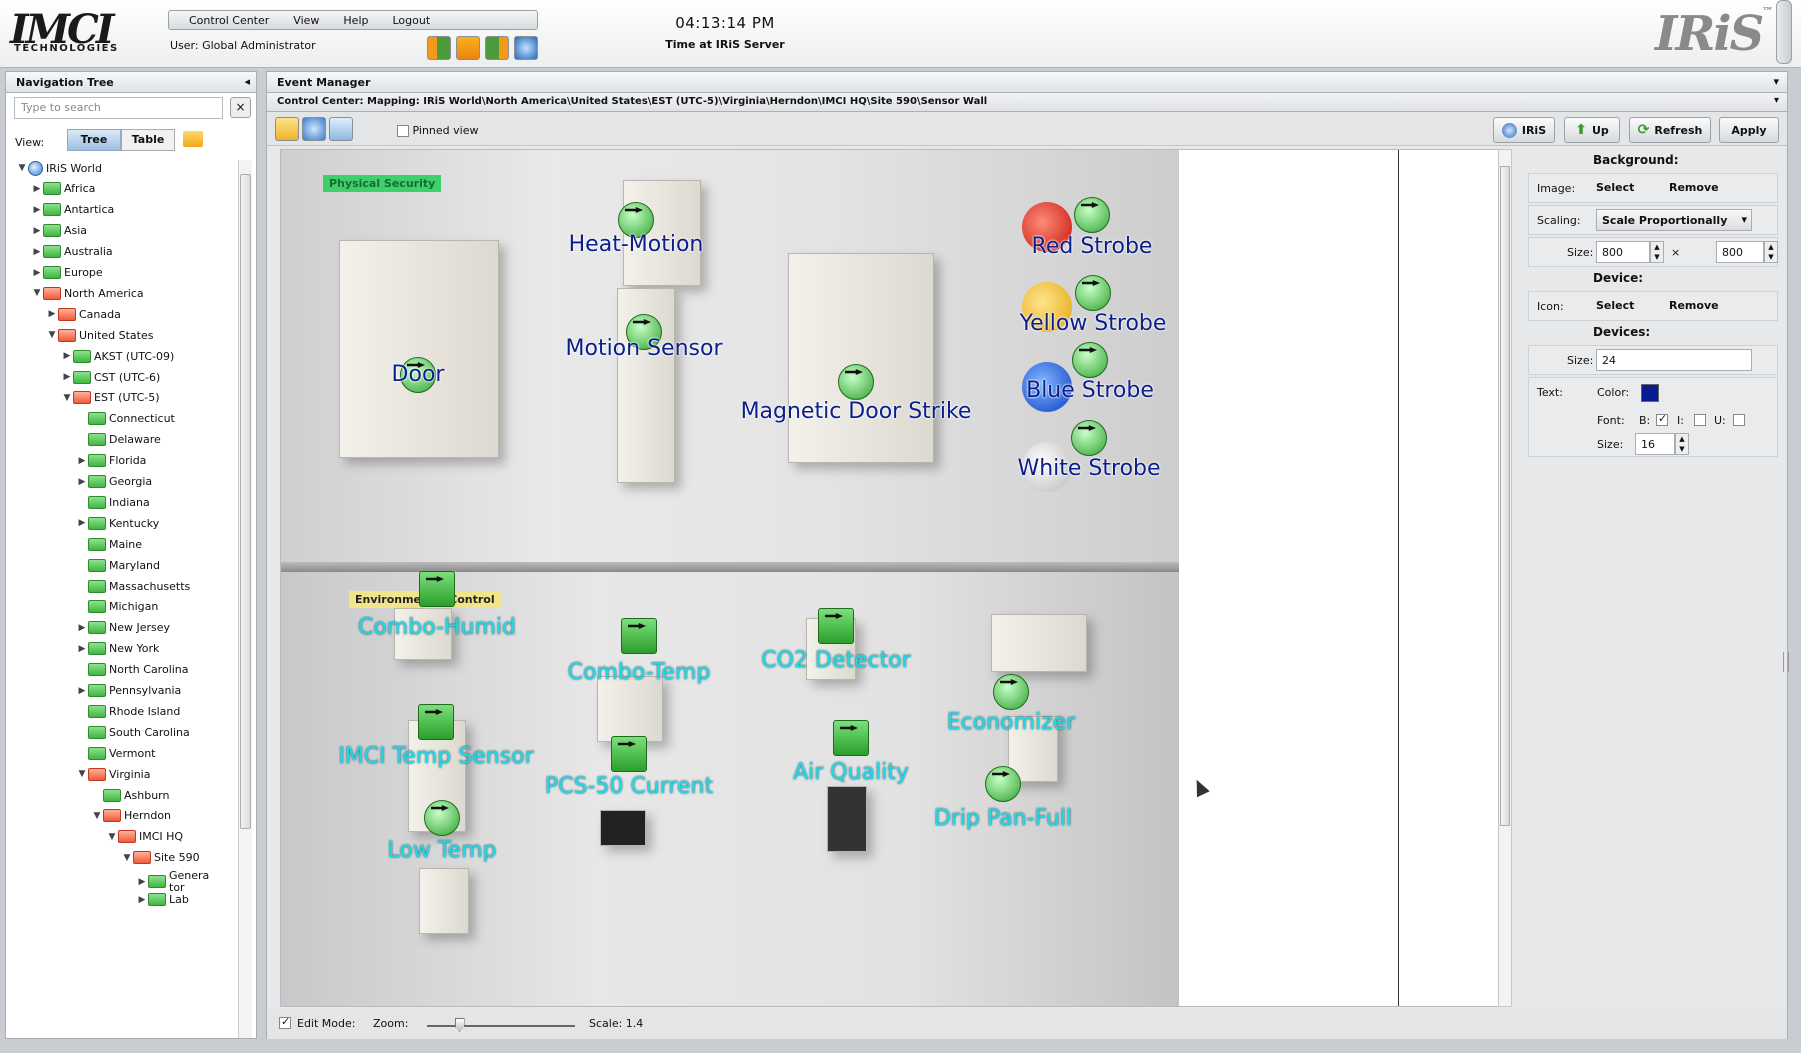 The height and width of the screenshot is (1053, 1801). Describe the element at coordinates (117, 607) in the screenshot. I see `tree-node: Michigan` at that location.